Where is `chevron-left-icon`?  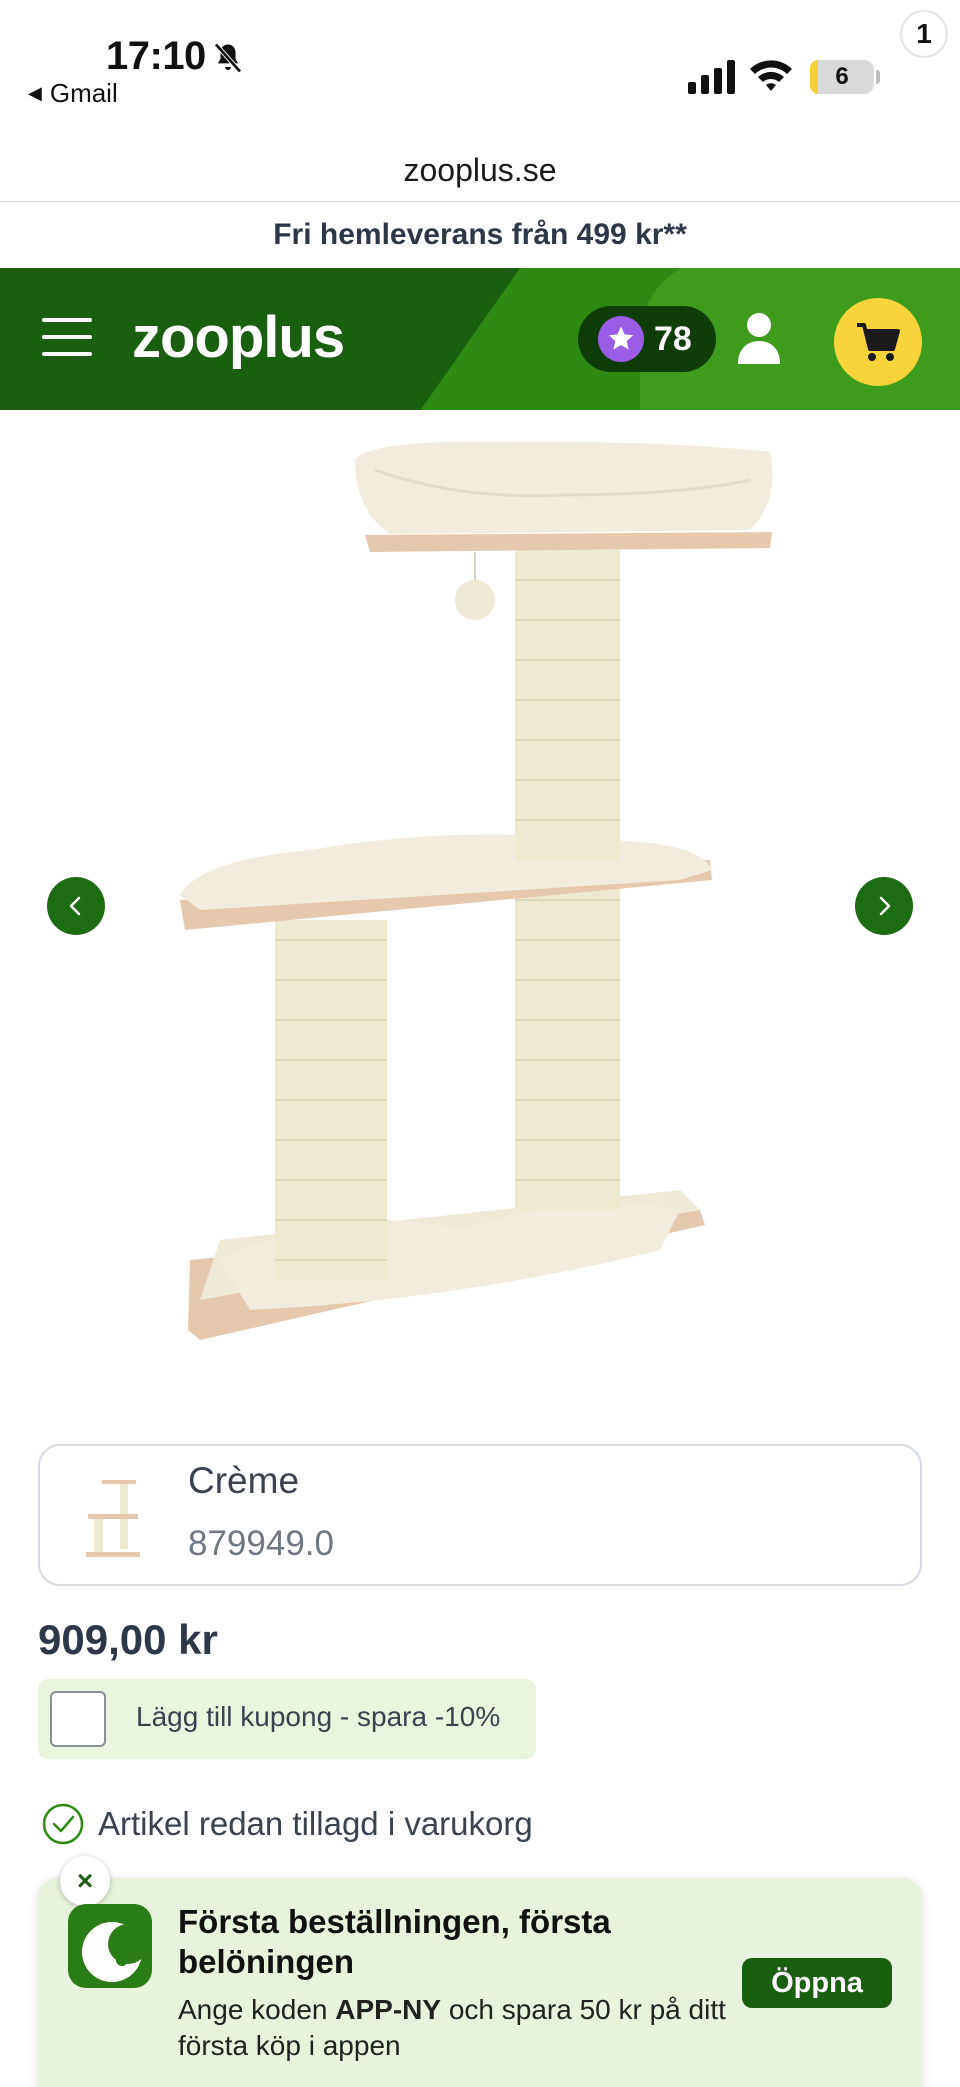 chevron-left-icon is located at coordinates (75, 906).